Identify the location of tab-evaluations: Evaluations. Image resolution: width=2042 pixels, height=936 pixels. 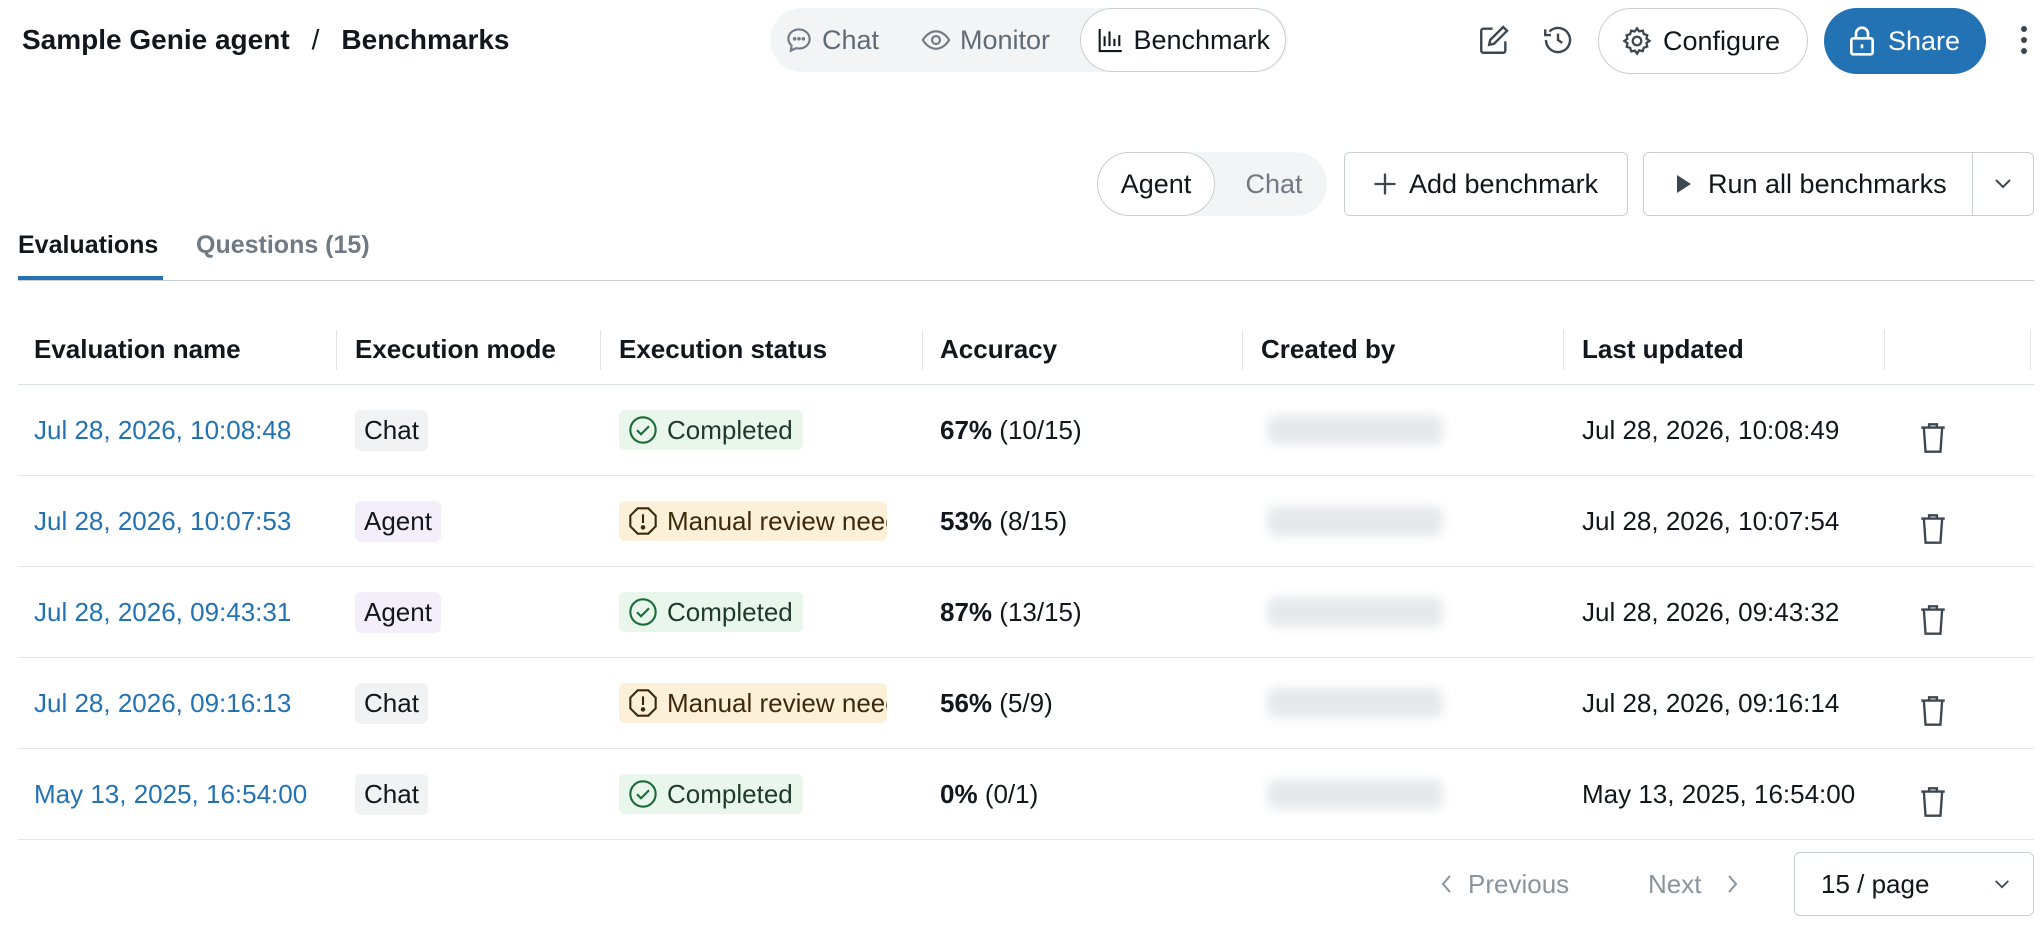
(90, 254).